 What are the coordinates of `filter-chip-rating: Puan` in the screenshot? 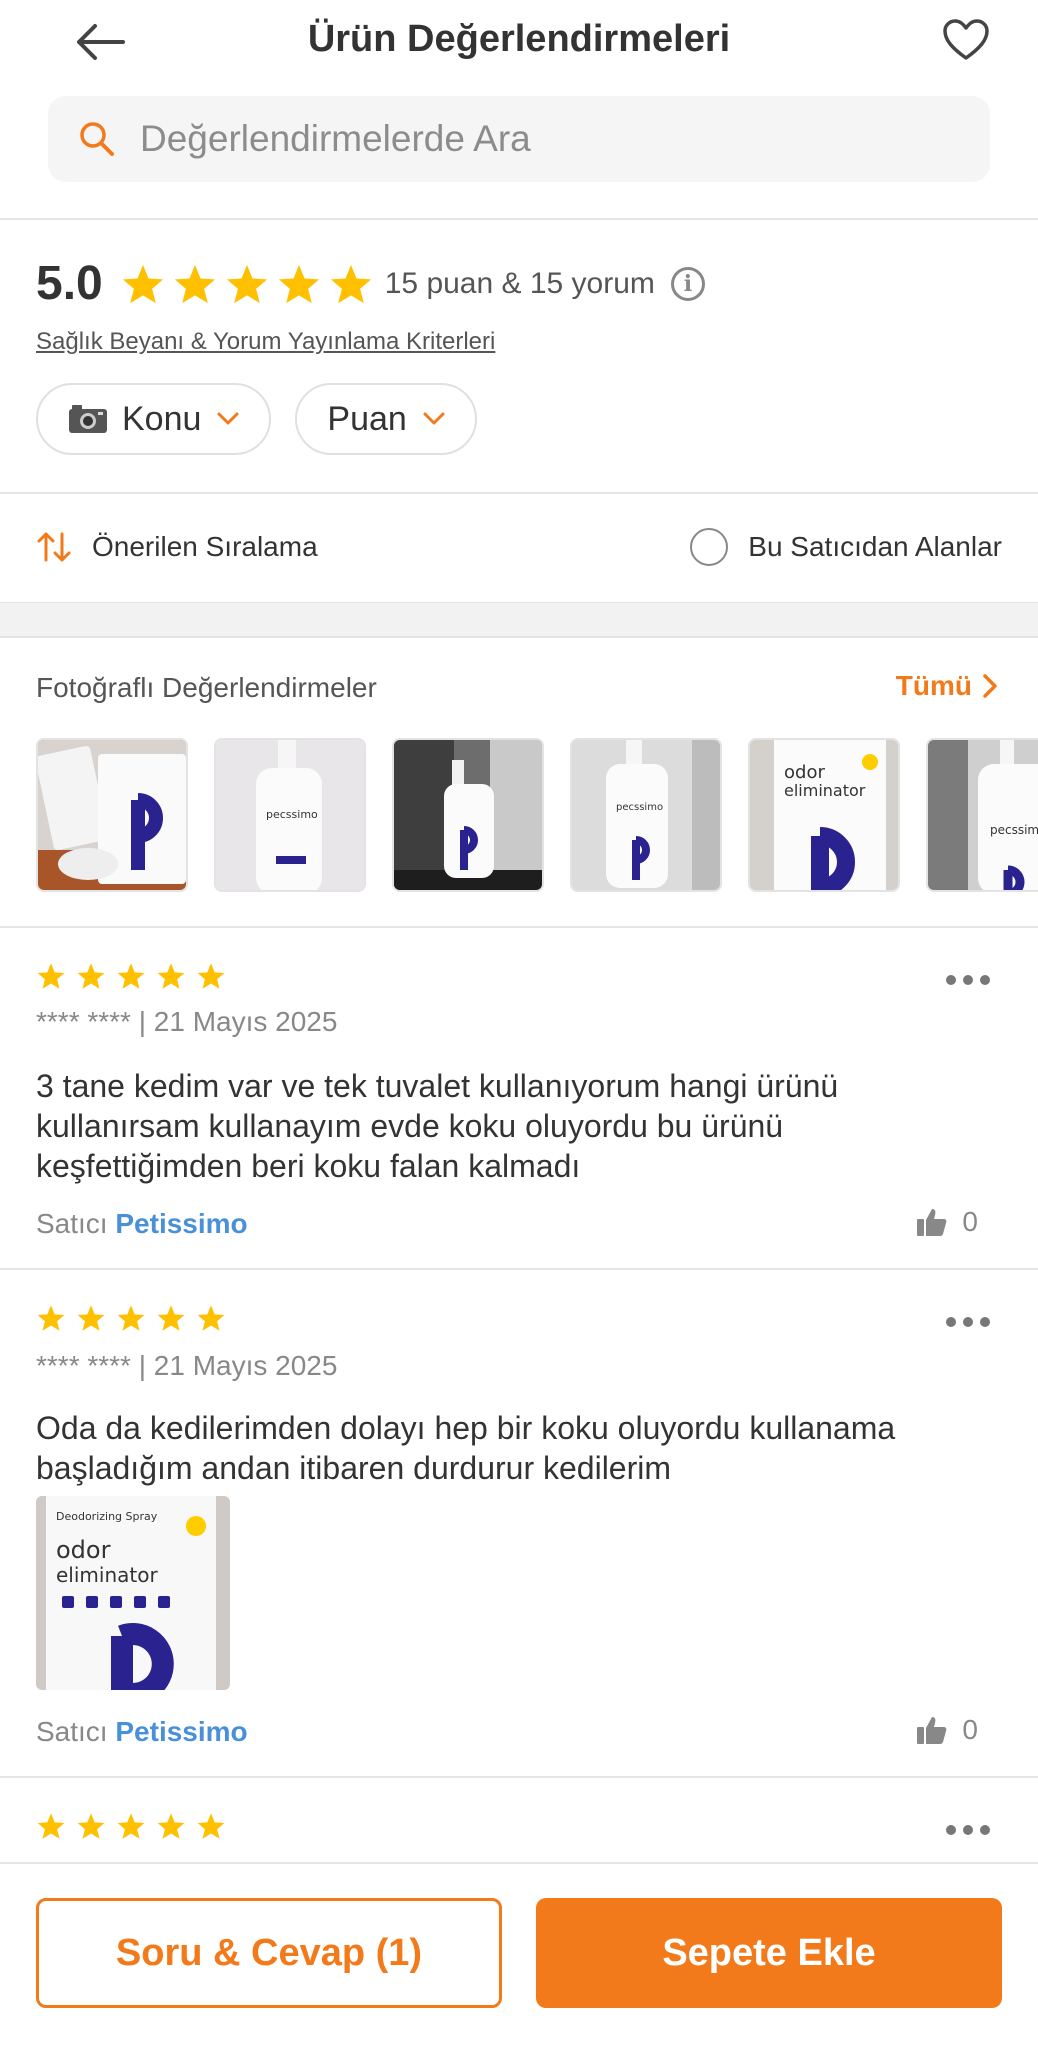 It's located at (386, 419).